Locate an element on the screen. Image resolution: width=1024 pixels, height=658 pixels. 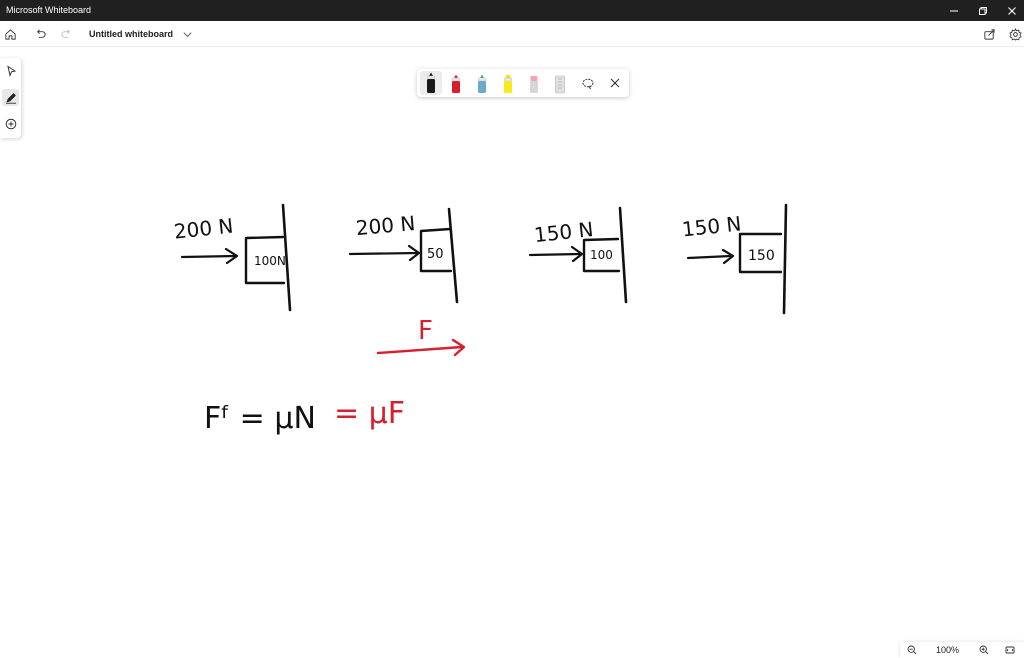
highlighter-icon is located at coordinates (508, 83).